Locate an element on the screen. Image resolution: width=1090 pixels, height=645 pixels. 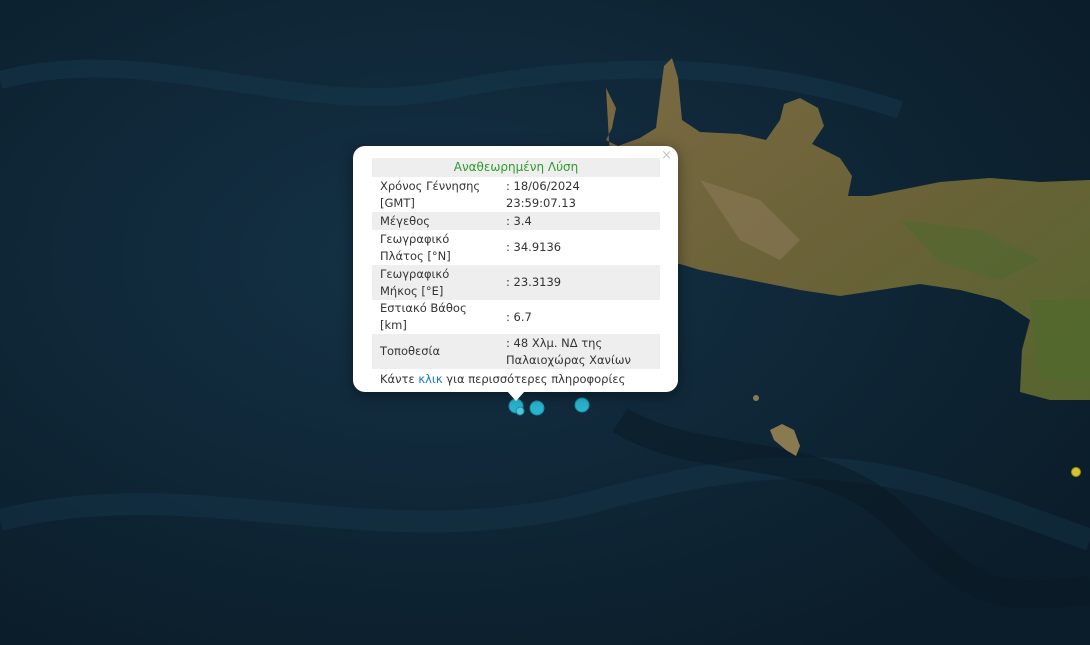
row-label-depth: Εστιακό Βάθος [km] is located at coordinates (423, 316).